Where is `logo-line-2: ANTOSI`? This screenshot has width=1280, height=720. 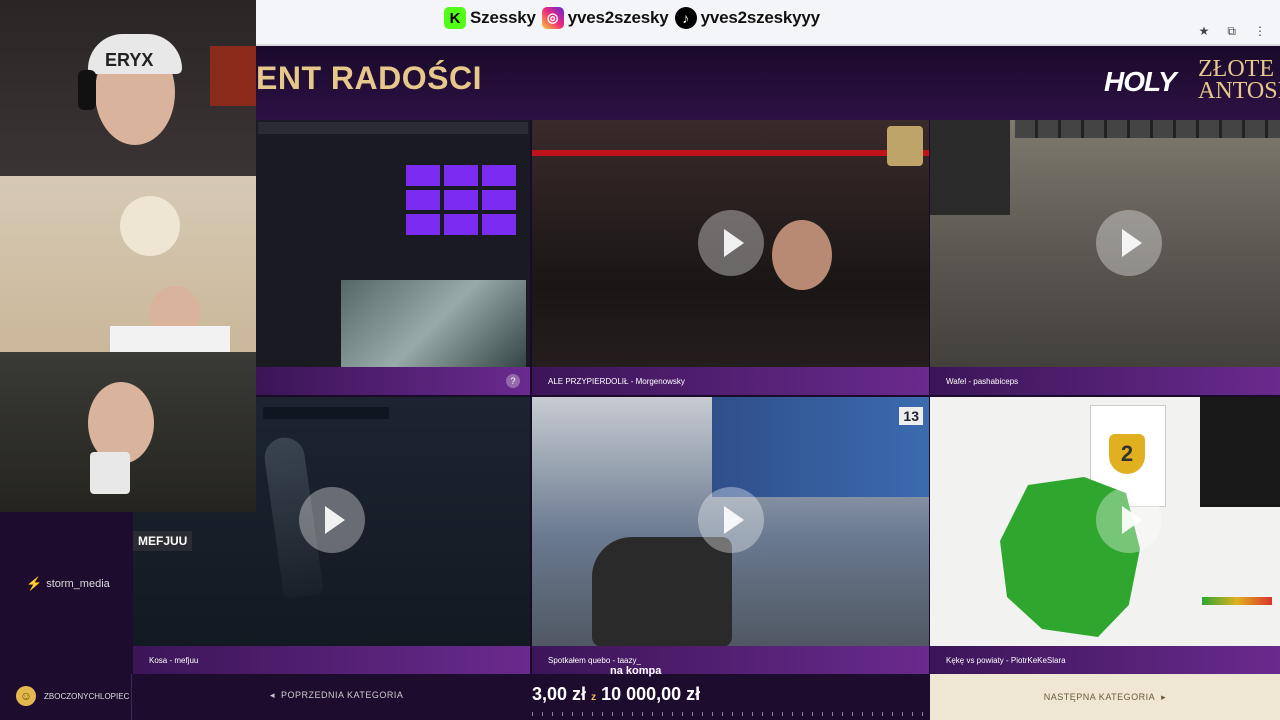
logo-line-2: ANTOSI is located at coordinates (1239, 91).